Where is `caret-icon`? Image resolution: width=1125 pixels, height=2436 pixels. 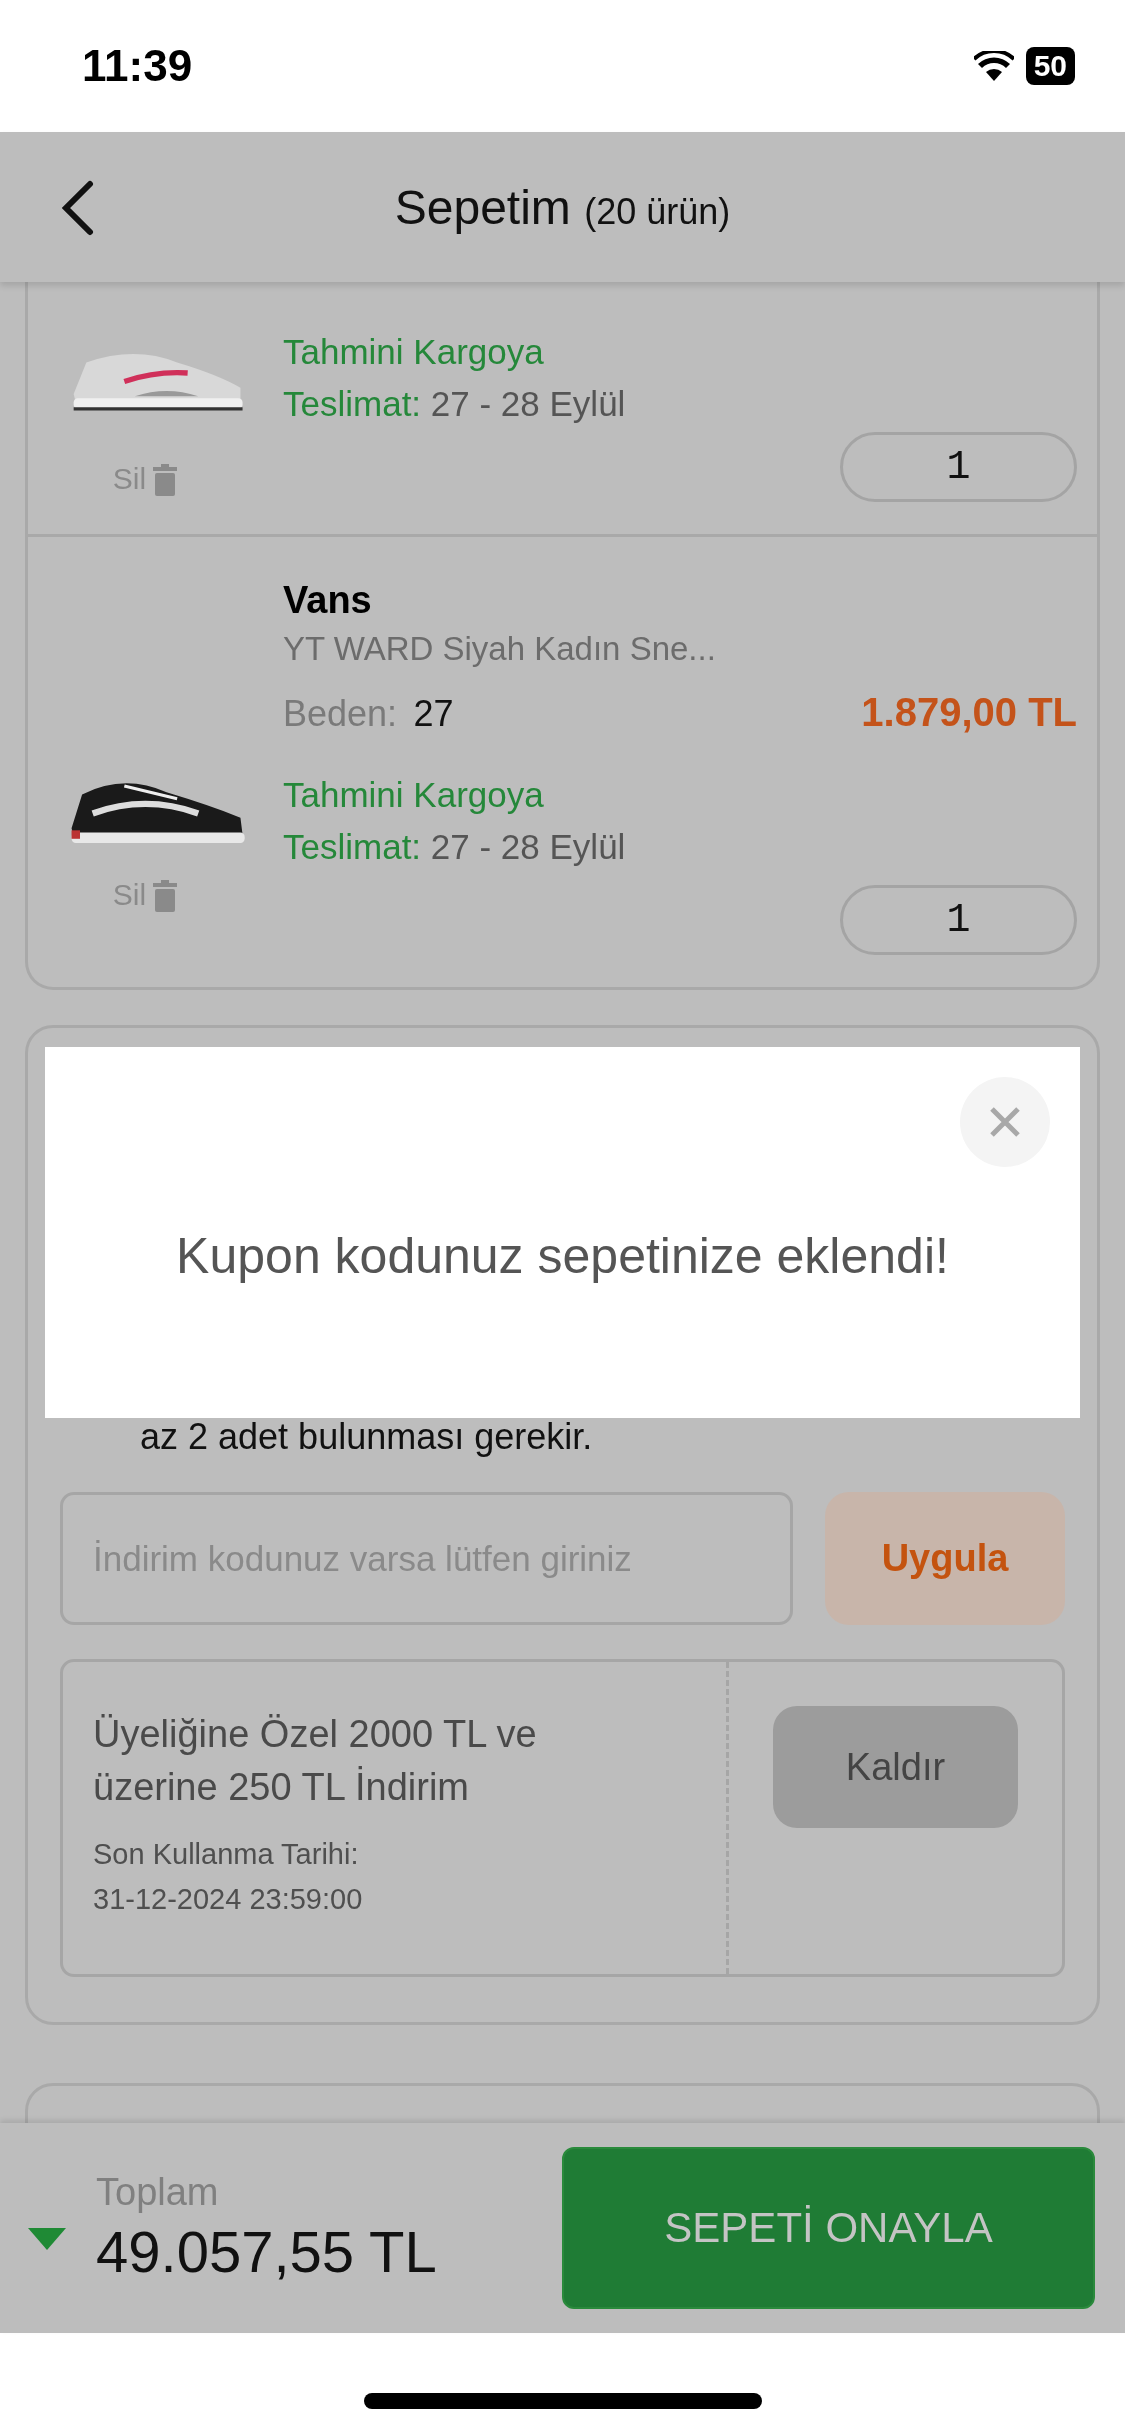 caret-icon is located at coordinates (47, 2239).